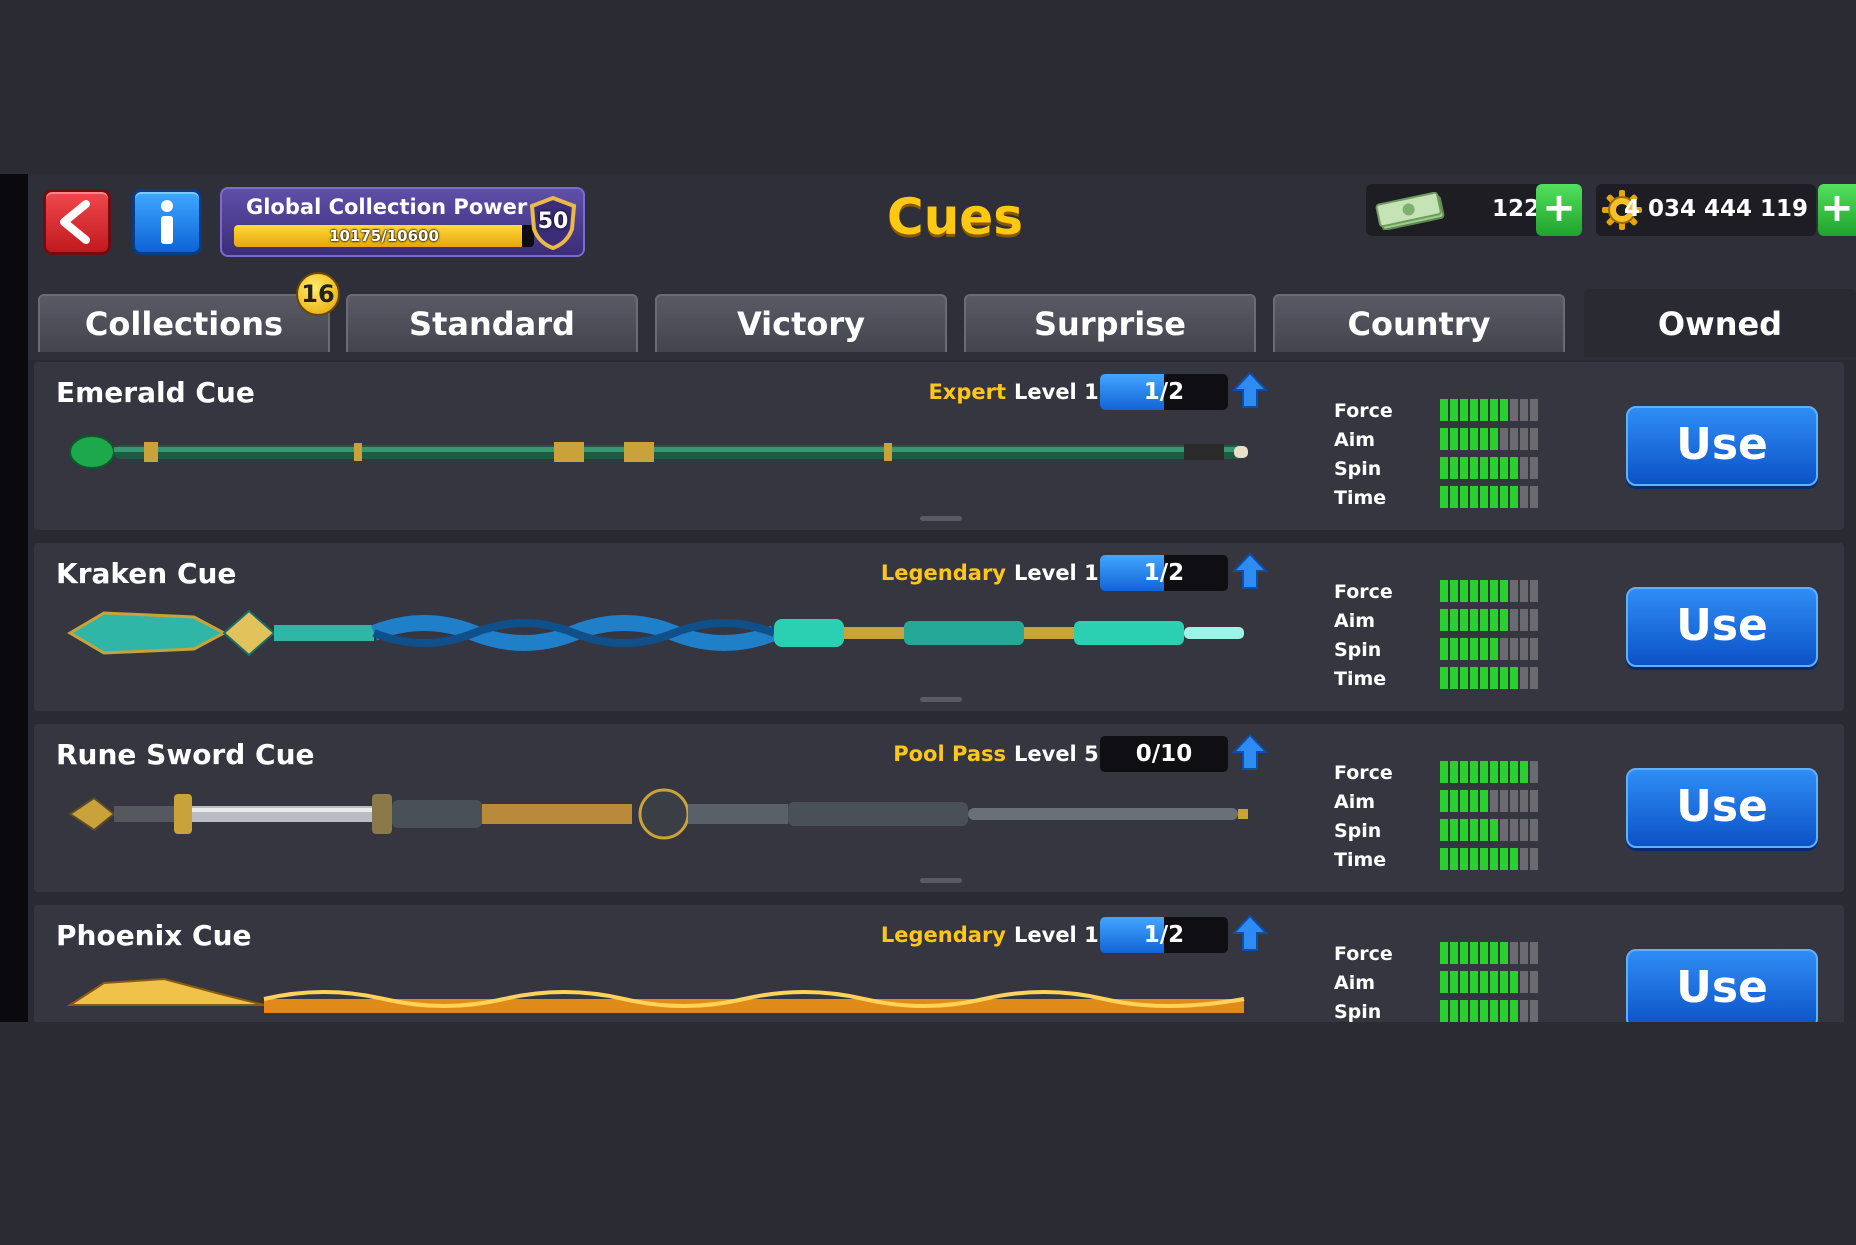 This screenshot has height=1245, width=1856. What do you see at coordinates (77, 222) in the screenshot?
I see `back-button` at bounding box center [77, 222].